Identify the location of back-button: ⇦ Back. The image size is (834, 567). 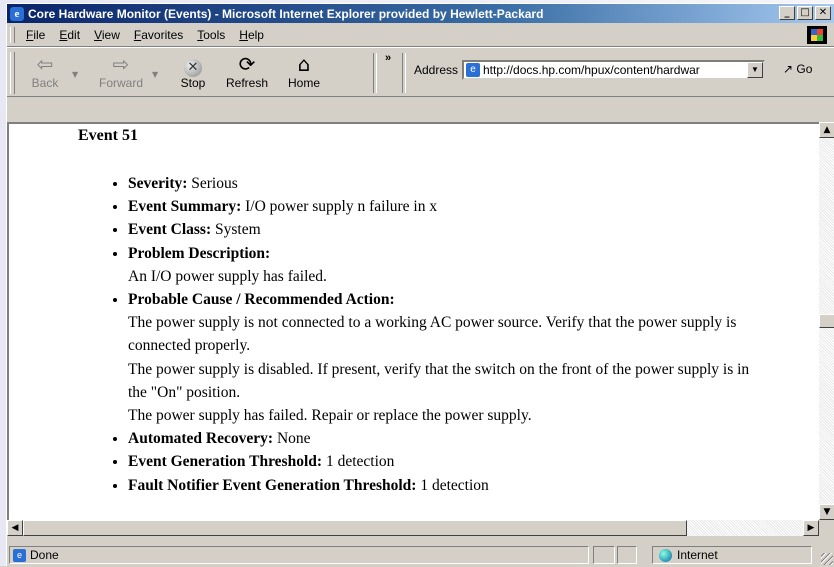
(45, 73).